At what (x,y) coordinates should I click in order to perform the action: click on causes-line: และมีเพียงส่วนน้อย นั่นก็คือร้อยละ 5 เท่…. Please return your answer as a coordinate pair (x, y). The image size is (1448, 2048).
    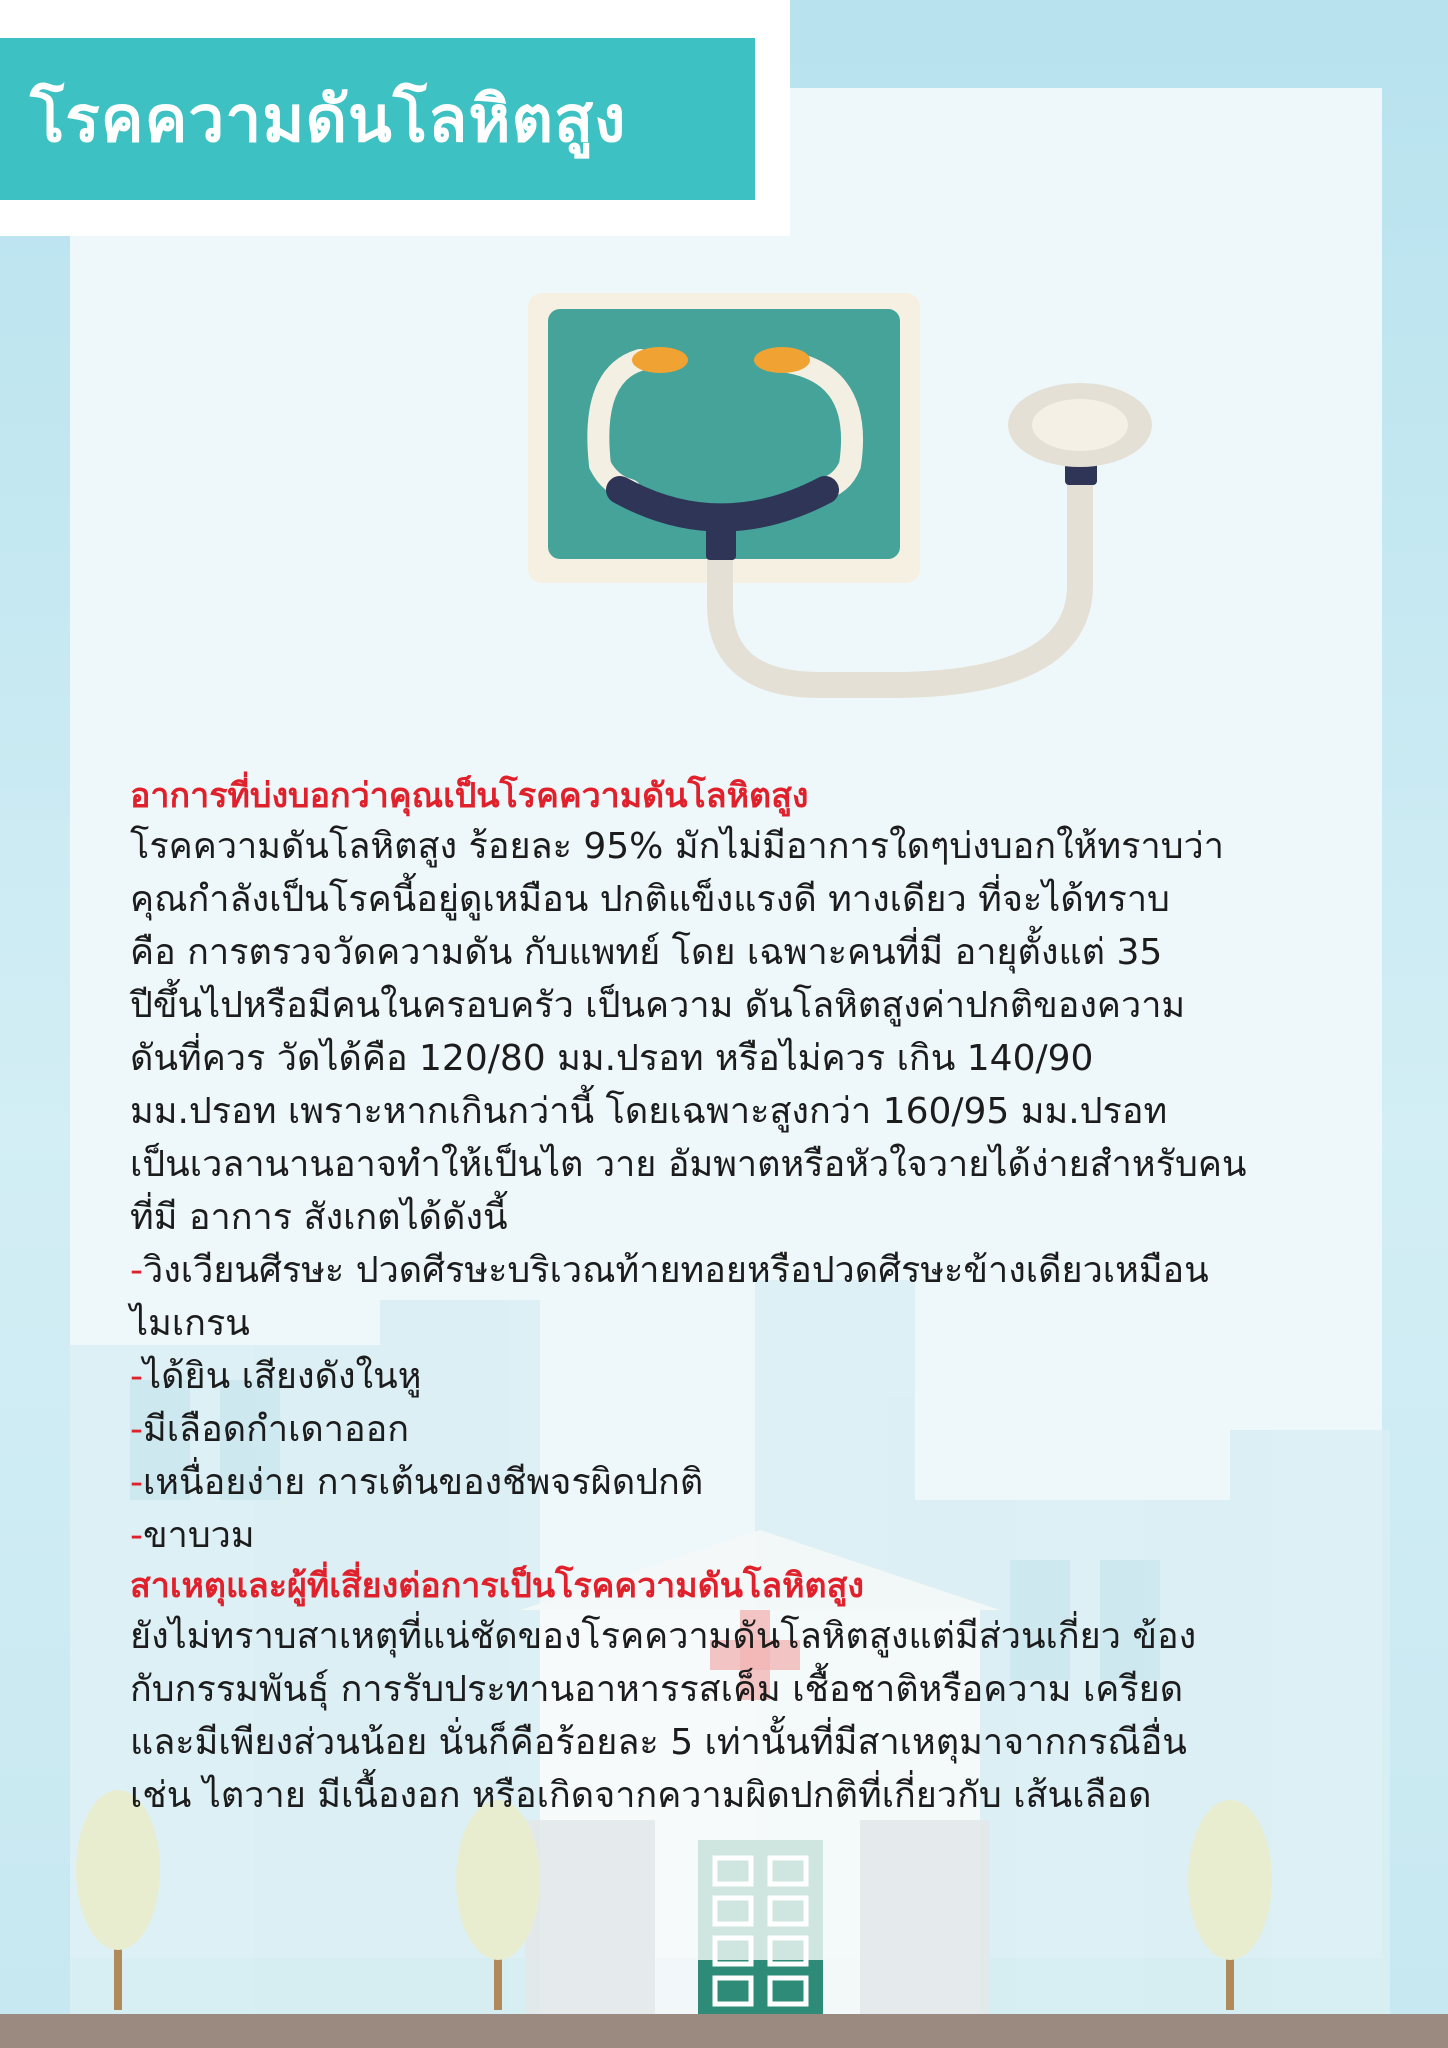
    Looking at the image, I should click on (658, 1742).